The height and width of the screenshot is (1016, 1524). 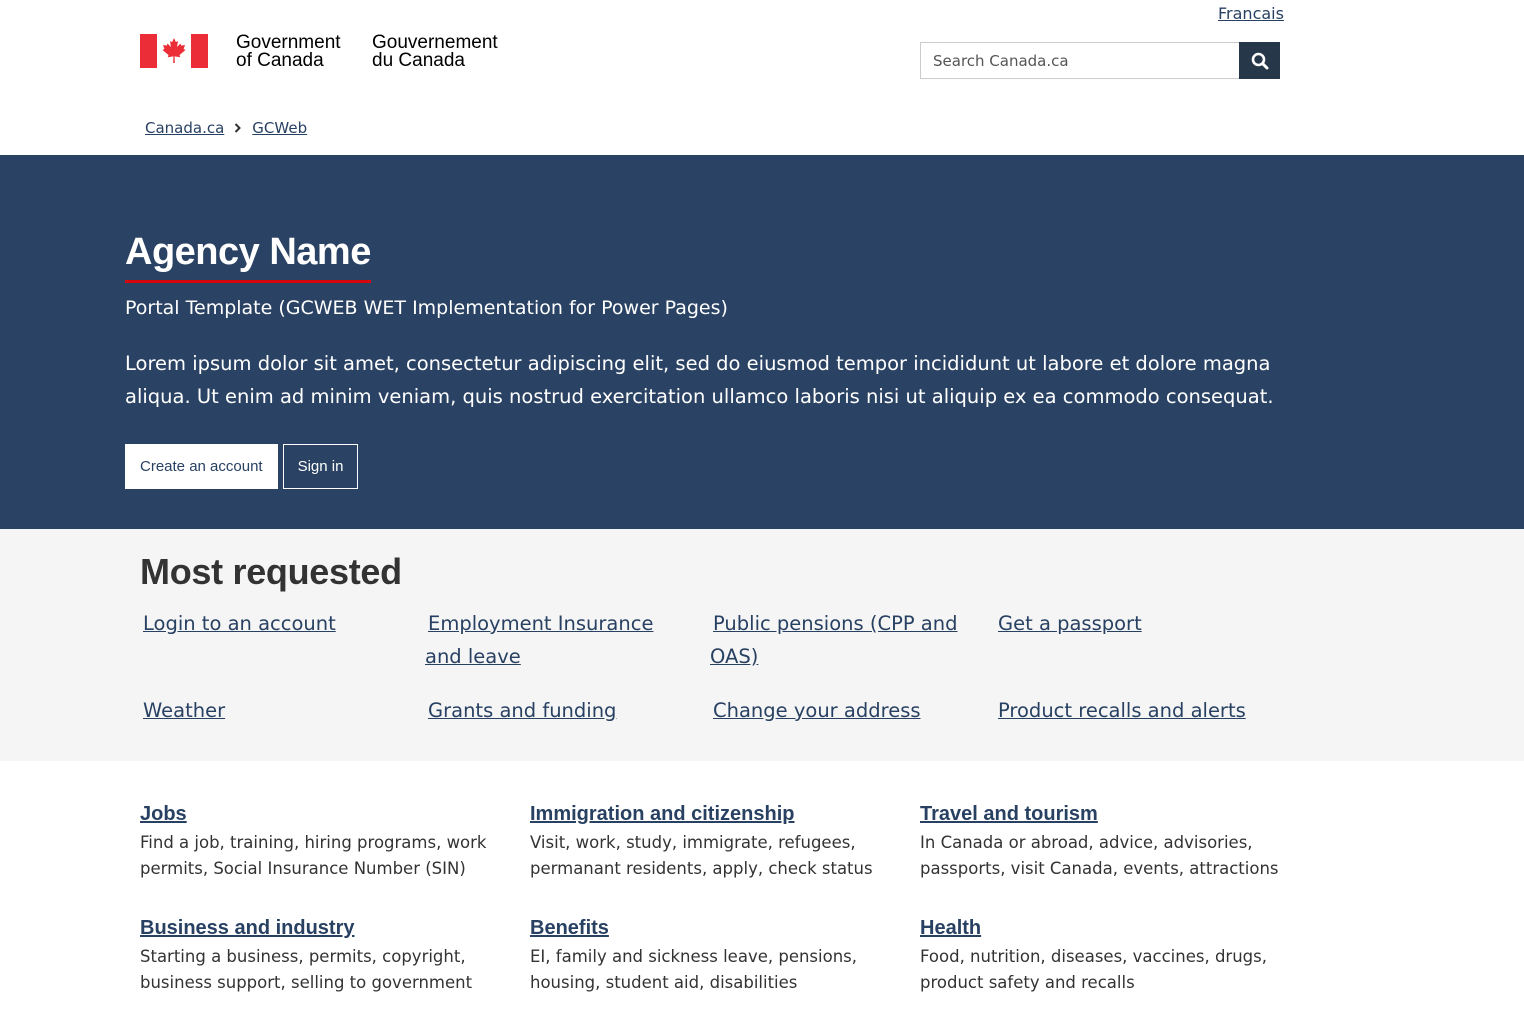 I want to click on page-title: Agency Name, so click(x=248, y=257).